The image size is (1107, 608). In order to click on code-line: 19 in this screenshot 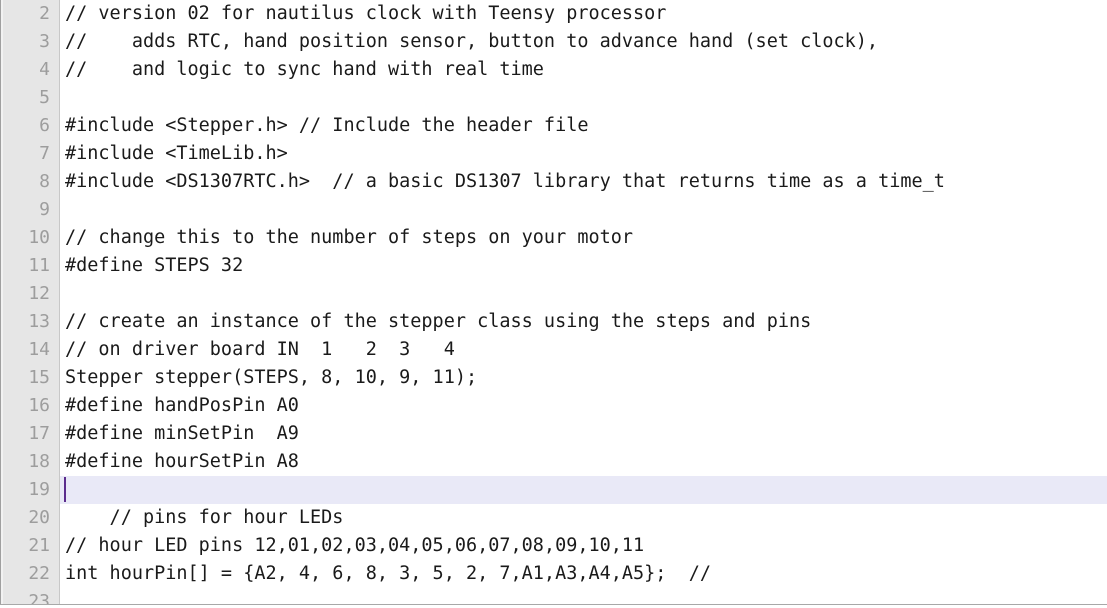, I will do `click(555, 490)`.